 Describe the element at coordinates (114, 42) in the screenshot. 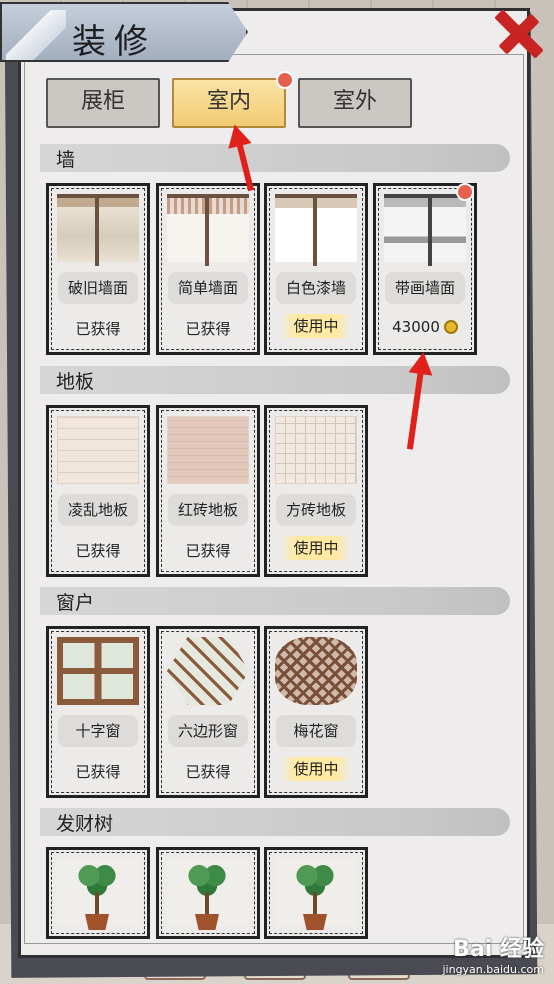

I see `page-title: 装修` at that location.